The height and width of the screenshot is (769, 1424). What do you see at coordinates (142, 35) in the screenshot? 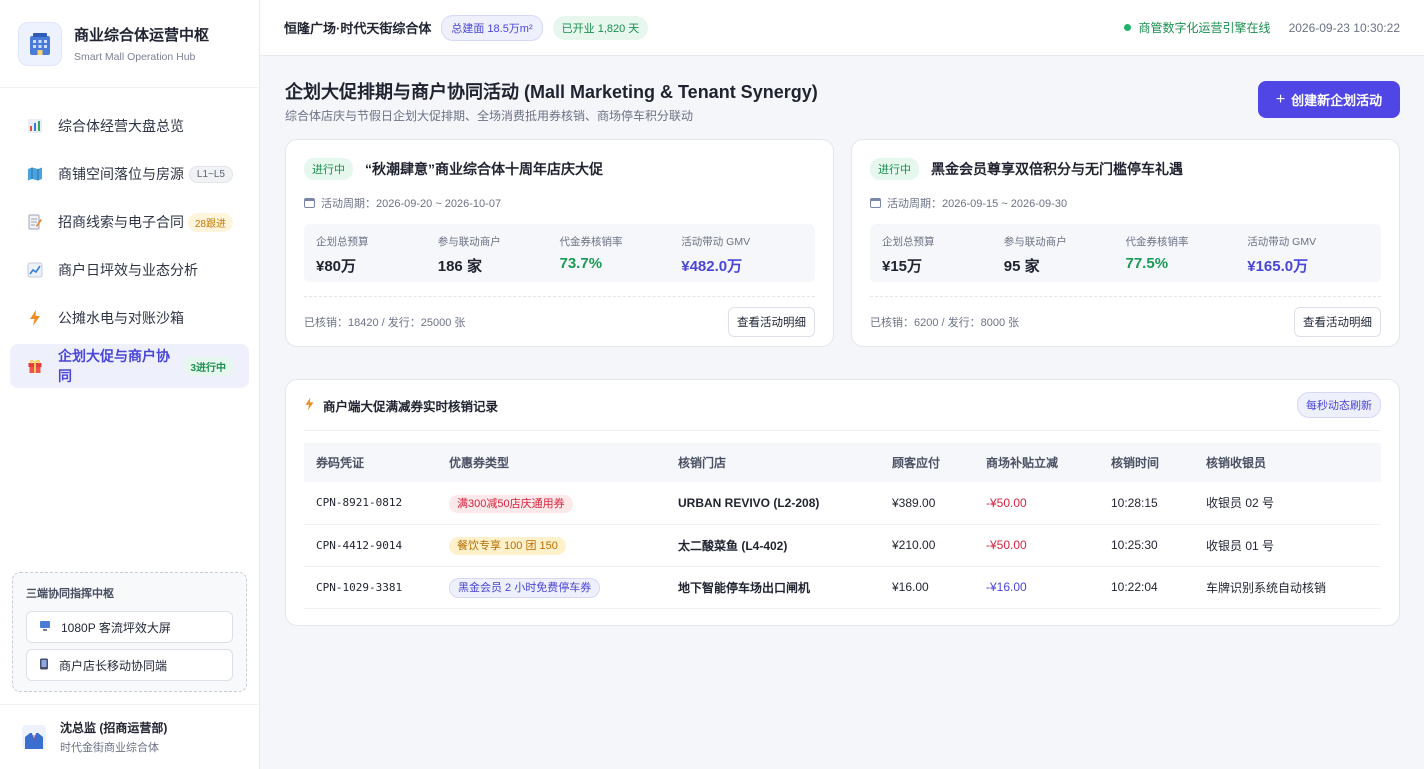
I see `brand-title: 商业综合体运营中枢` at bounding box center [142, 35].